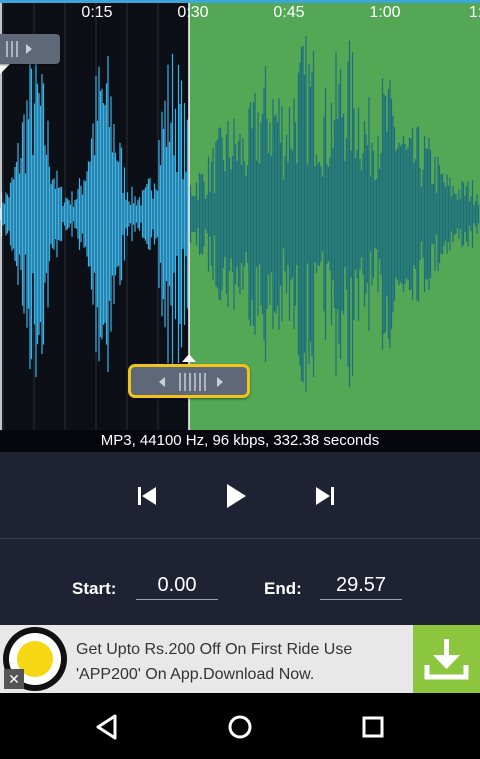 This screenshot has height=759, width=480. What do you see at coordinates (214, 649) in the screenshot?
I see `ad-text-line-1: Get Upto Rs.200 Off On First Ride Use` at bounding box center [214, 649].